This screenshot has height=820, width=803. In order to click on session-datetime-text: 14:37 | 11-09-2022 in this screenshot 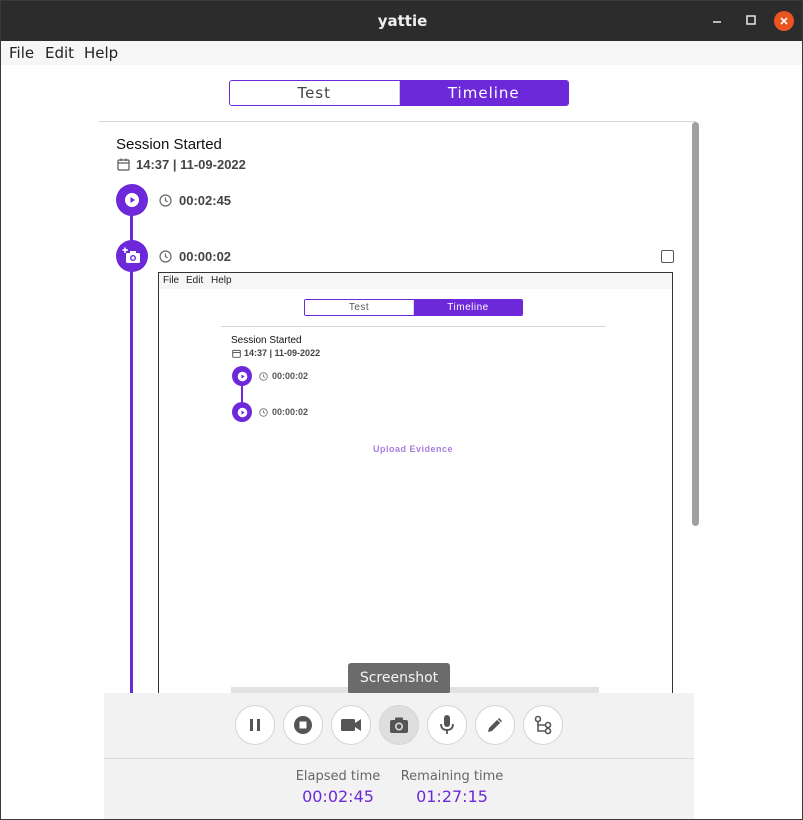, I will do `click(191, 164)`.